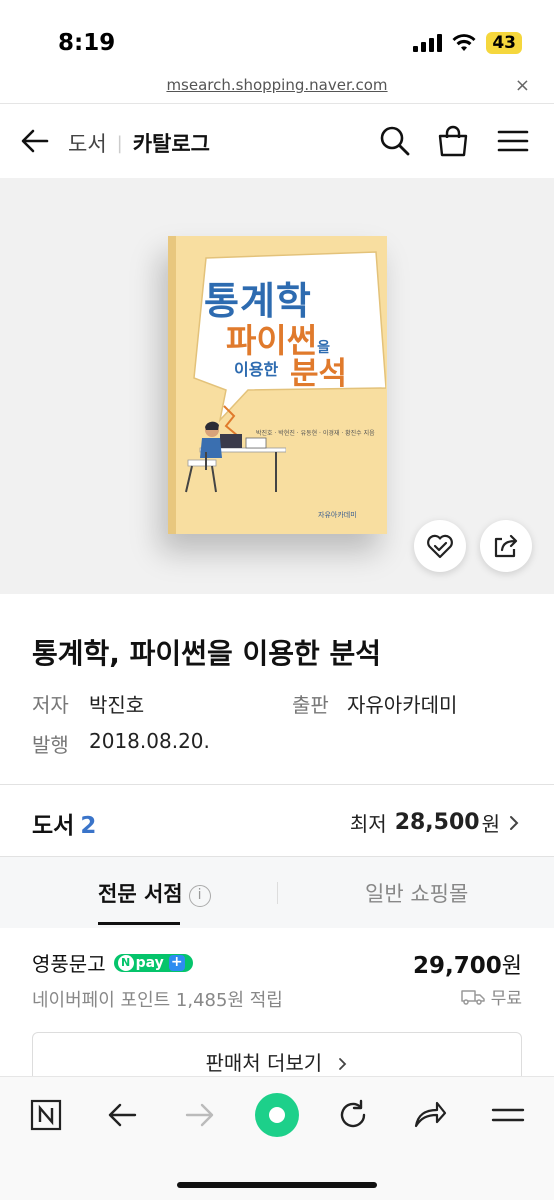  What do you see at coordinates (277, 85) in the screenshot?
I see `url-text: msearch.shopping.naver.com` at bounding box center [277, 85].